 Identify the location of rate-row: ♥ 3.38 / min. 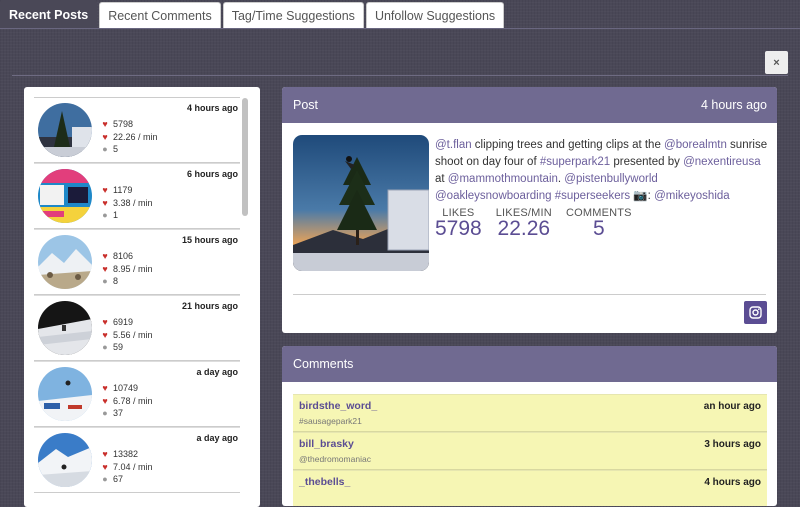
(126, 203).